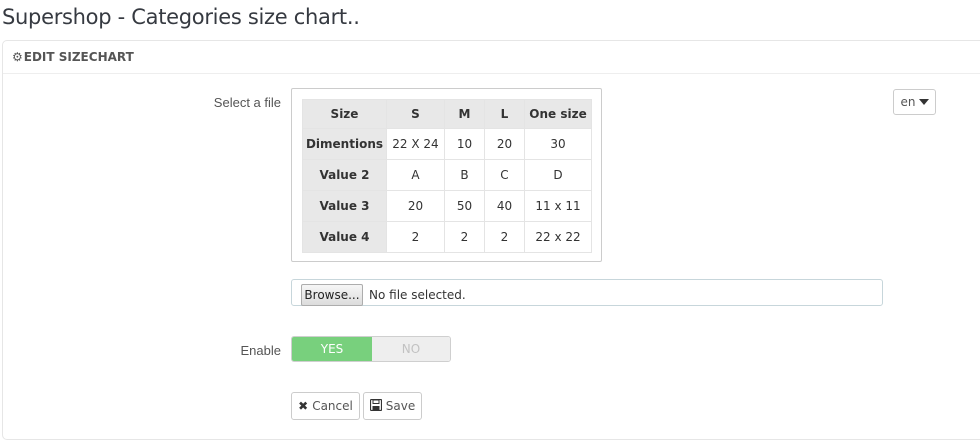  Describe the element at coordinates (491, 57) in the screenshot. I see `panel-heading: ⚙ EDIT SIZECHART` at that location.